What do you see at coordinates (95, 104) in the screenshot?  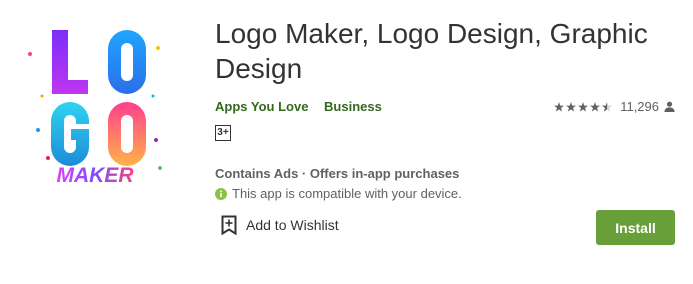 I see `app-icon: MAKER` at bounding box center [95, 104].